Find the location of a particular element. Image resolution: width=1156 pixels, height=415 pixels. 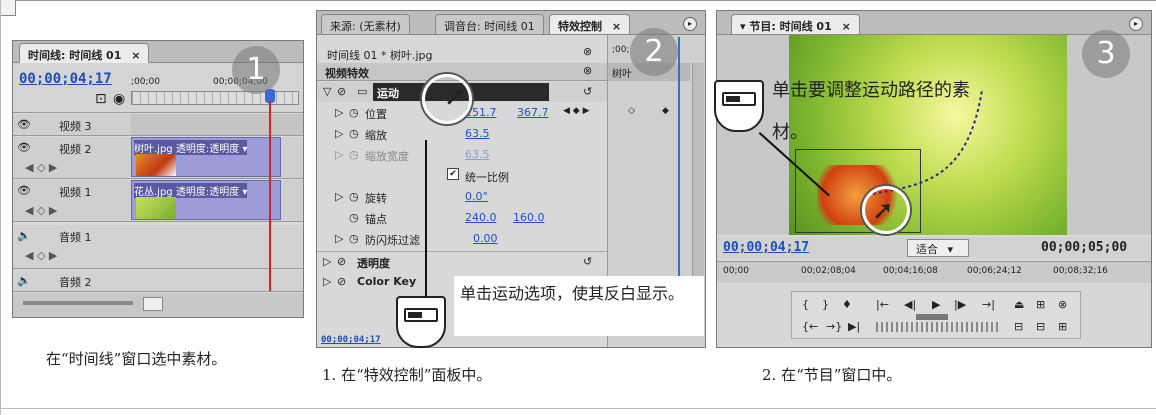

keyframe-icon: ◇ is located at coordinates (631, 111).